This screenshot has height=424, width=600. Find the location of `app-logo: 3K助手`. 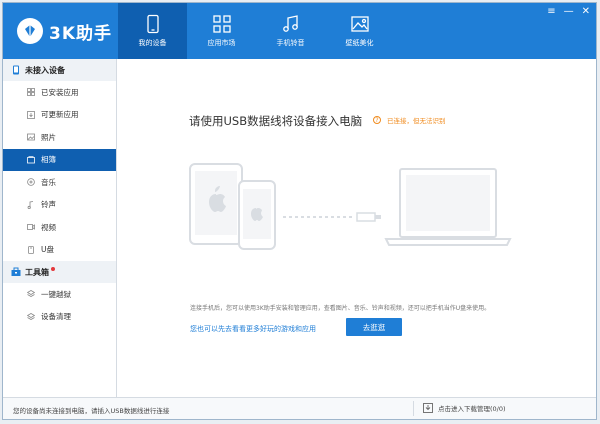

app-logo: 3K助手 is located at coordinates (64, 31).